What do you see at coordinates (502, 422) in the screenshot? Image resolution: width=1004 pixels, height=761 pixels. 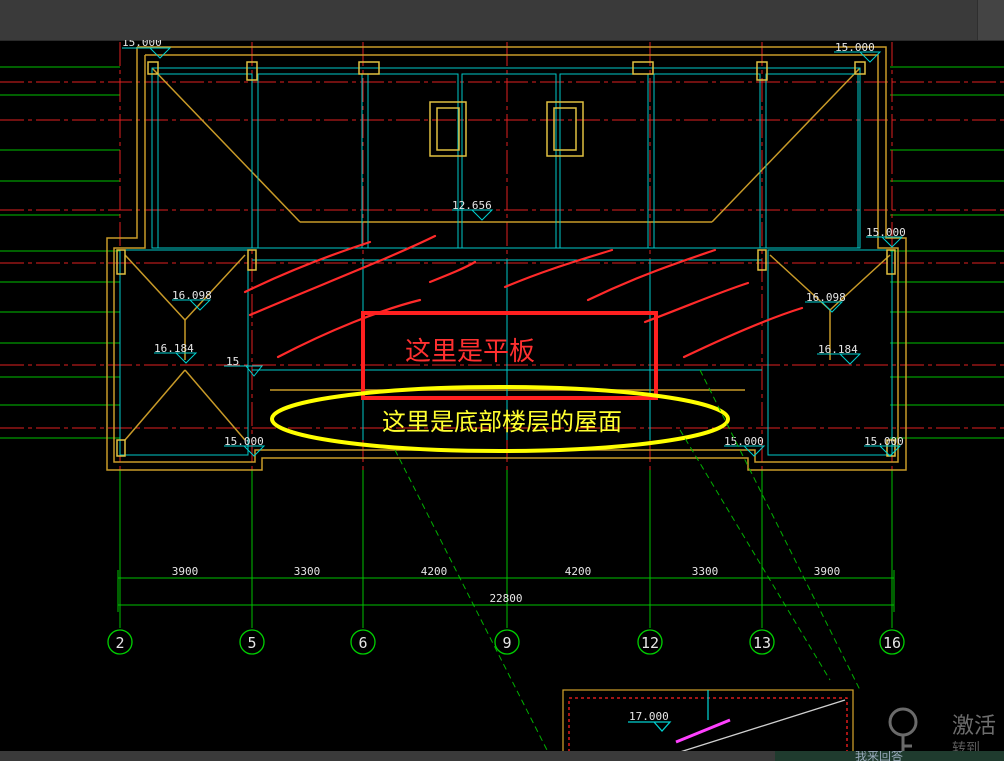 I see `lower-roof-label: 这里是底部楼层的屋面` at bounding box center [502, 422].